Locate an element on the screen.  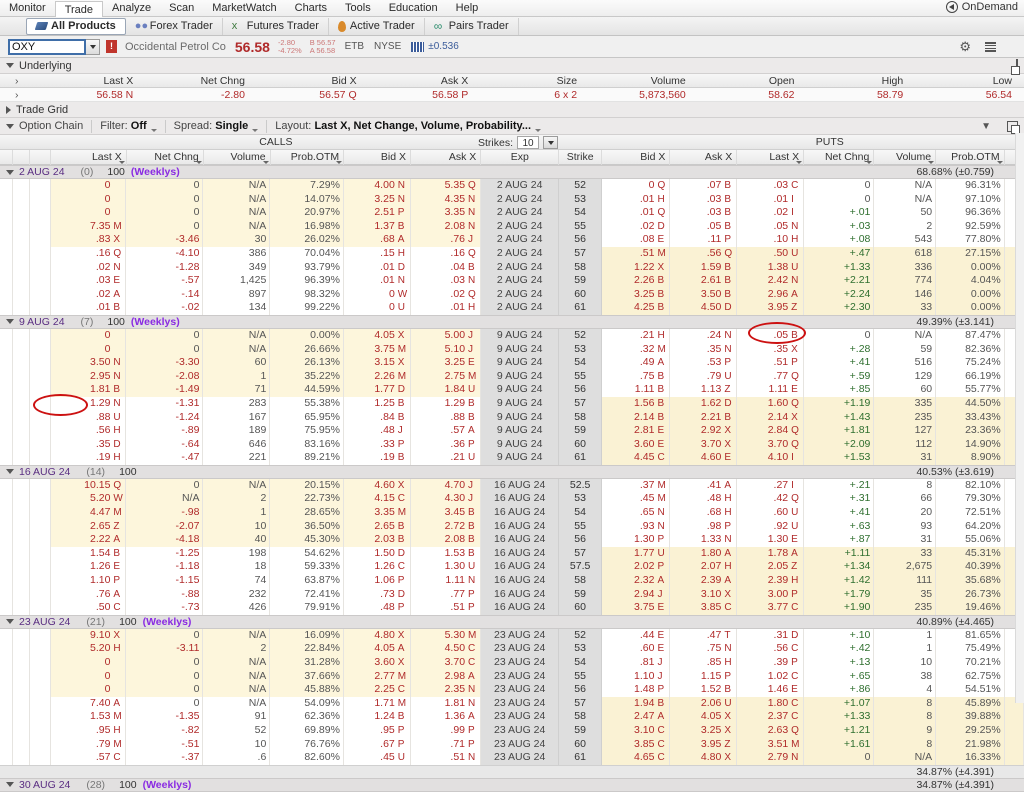
call-bid: 1.25 B is located at coordinates (377, 403).